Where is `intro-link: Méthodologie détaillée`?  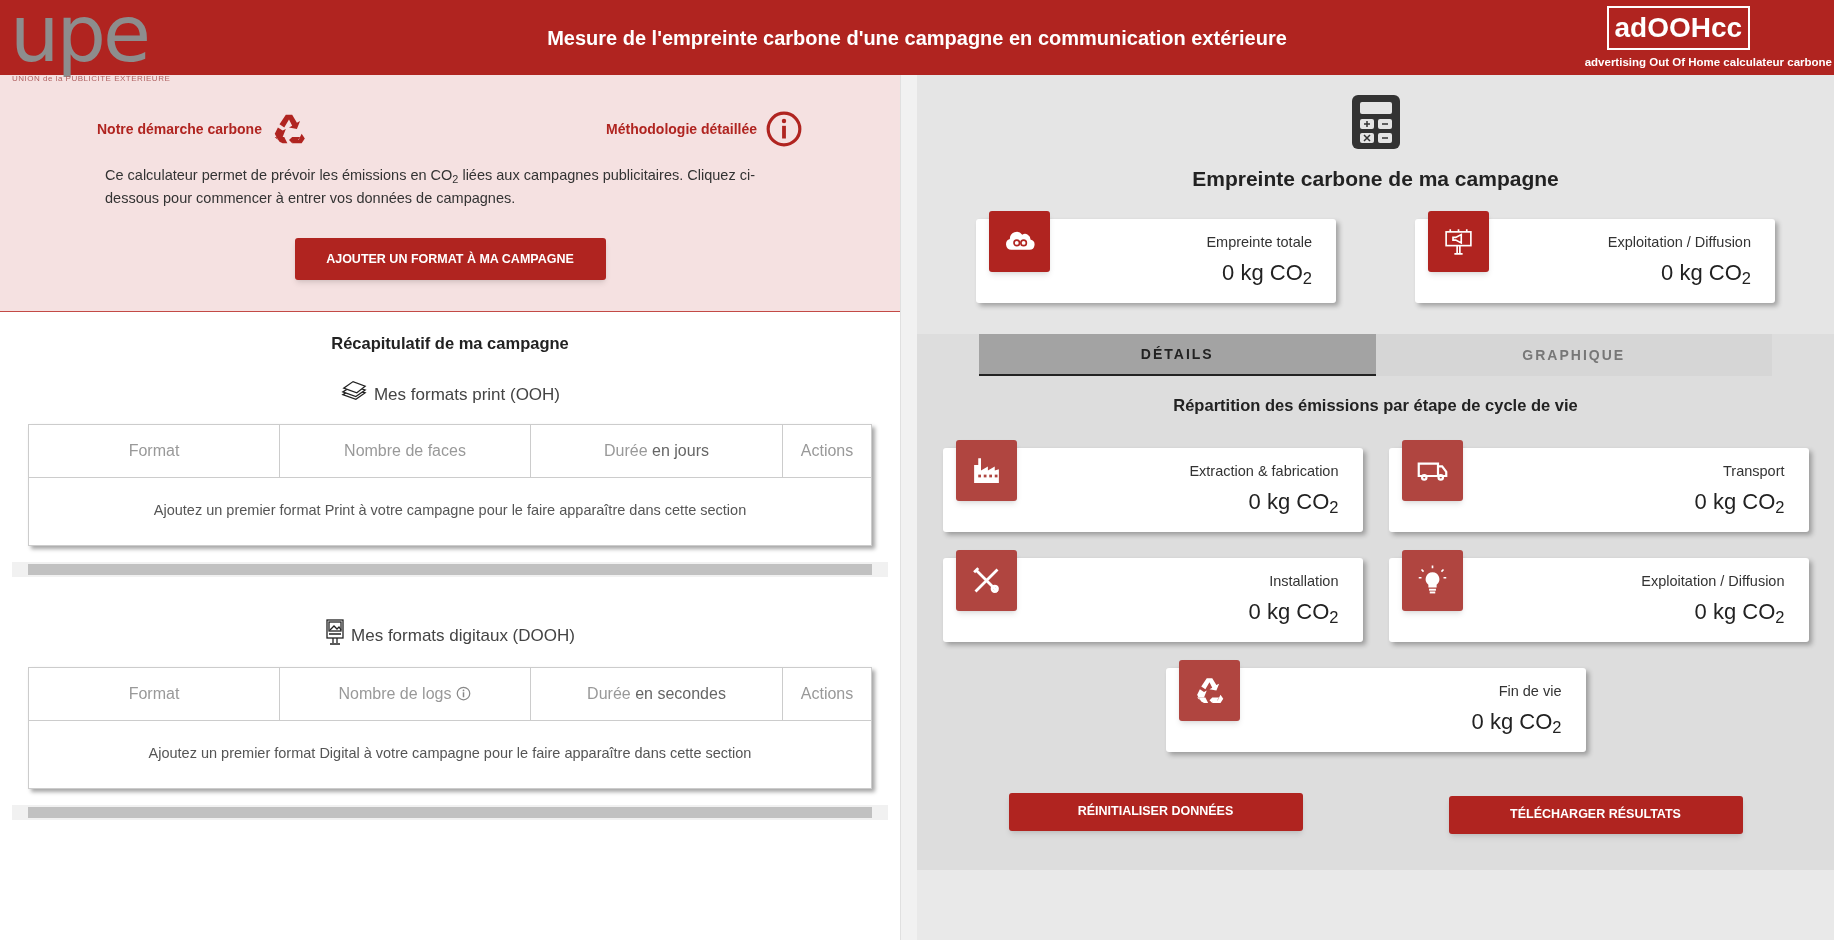
intro-link: Méthodologie détaillée is located at coordinates (704, 129).